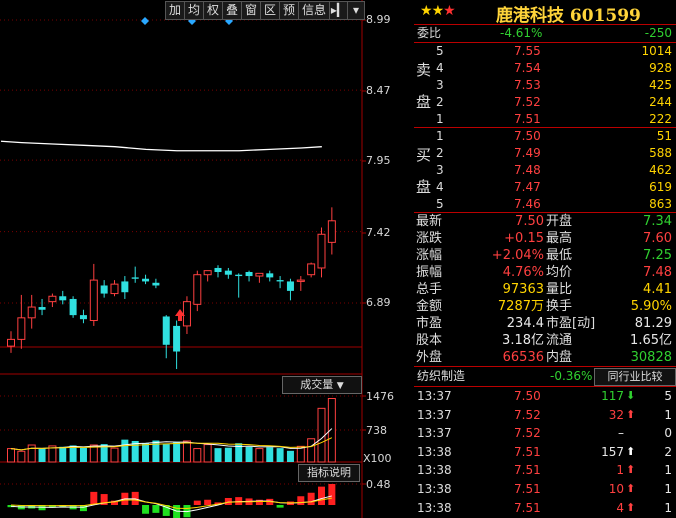  I want to click on ask-level-row: 5 7.55 1014, so click(545, 51).